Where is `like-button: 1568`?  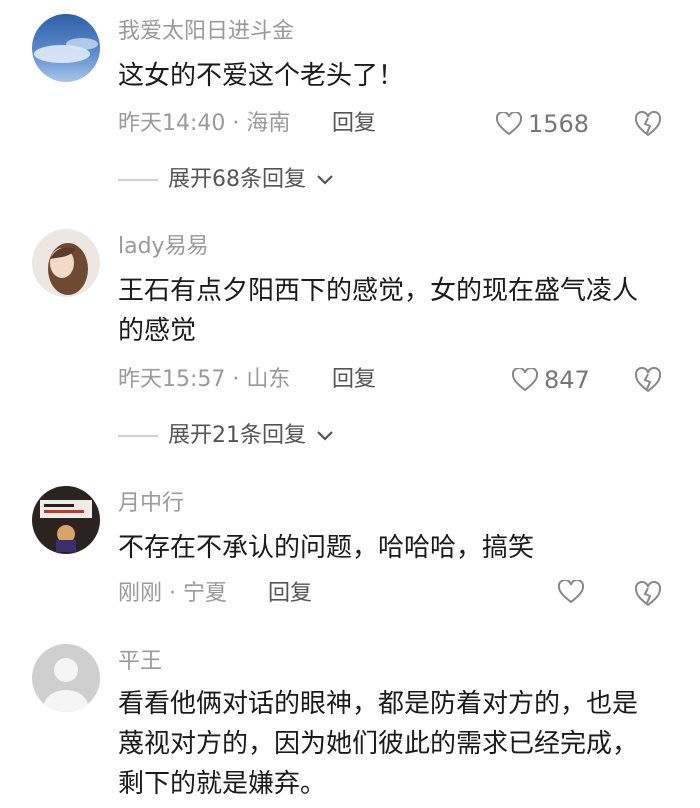 like-button: 1568 is located at coordinates (542, 124).